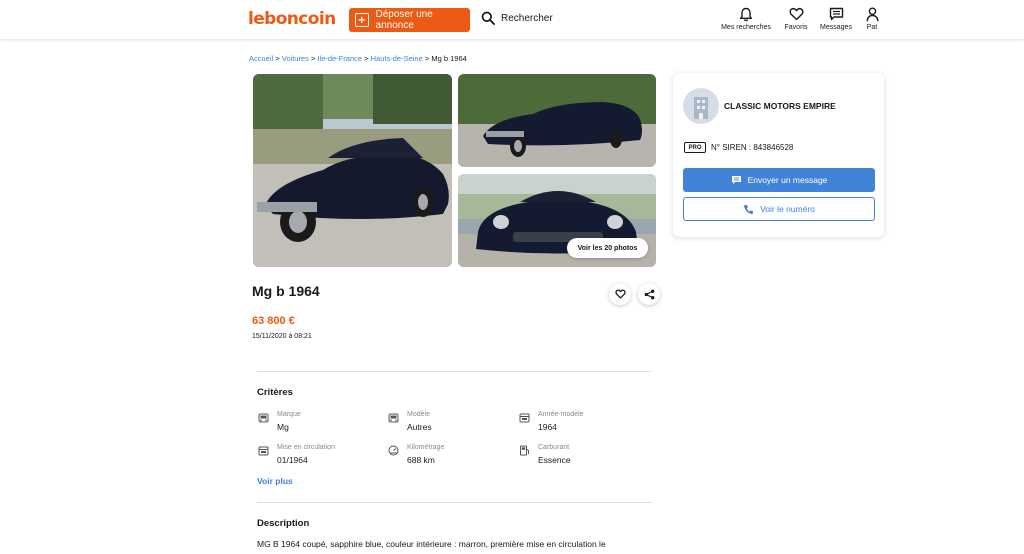  Describe the element at coordinates (352, 170) in the screenshot. I see `main-photo` at that location.